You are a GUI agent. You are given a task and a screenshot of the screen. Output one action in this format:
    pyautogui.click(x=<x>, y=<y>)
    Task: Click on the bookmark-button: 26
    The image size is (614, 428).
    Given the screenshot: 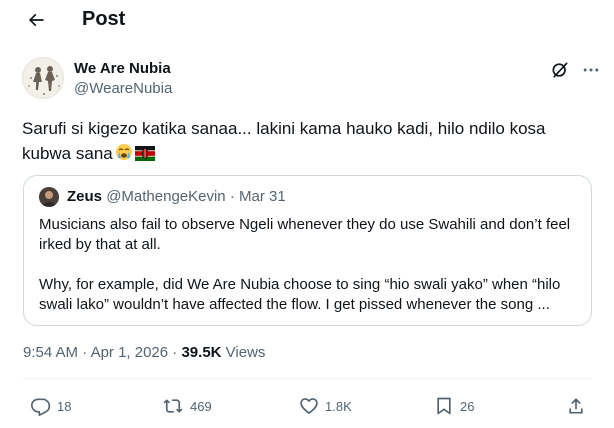 What is the action you would take?
    pyautogui.click(x=454, y=406)
    